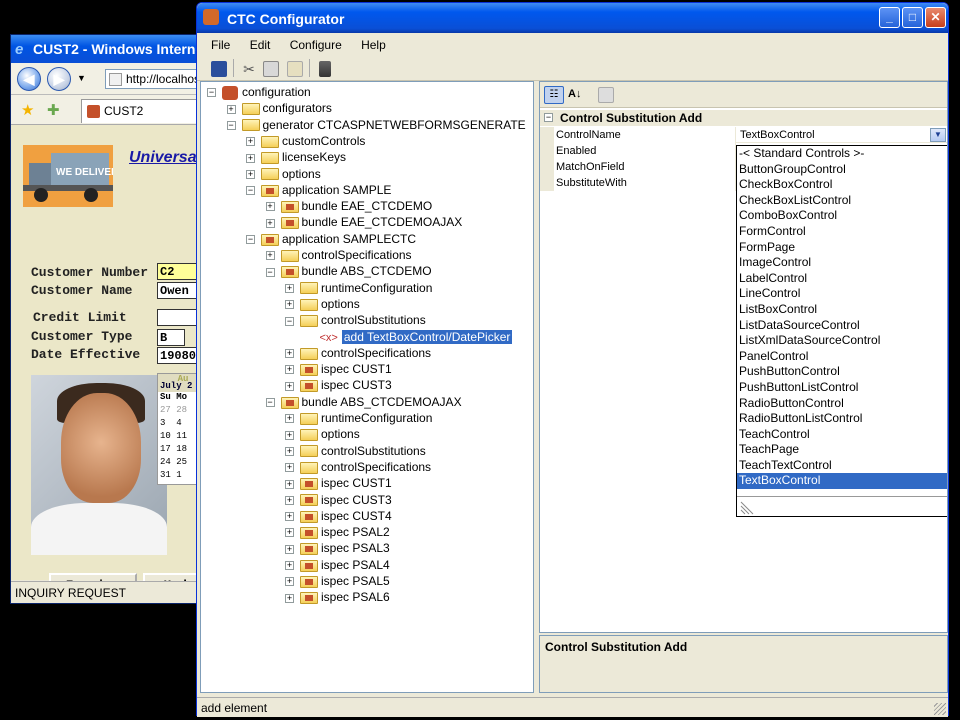 This screenshot has height=720, width=960. Describe the element at coordinates (373, 45) in the screenshot. I see `menu-help: Help` at that location.